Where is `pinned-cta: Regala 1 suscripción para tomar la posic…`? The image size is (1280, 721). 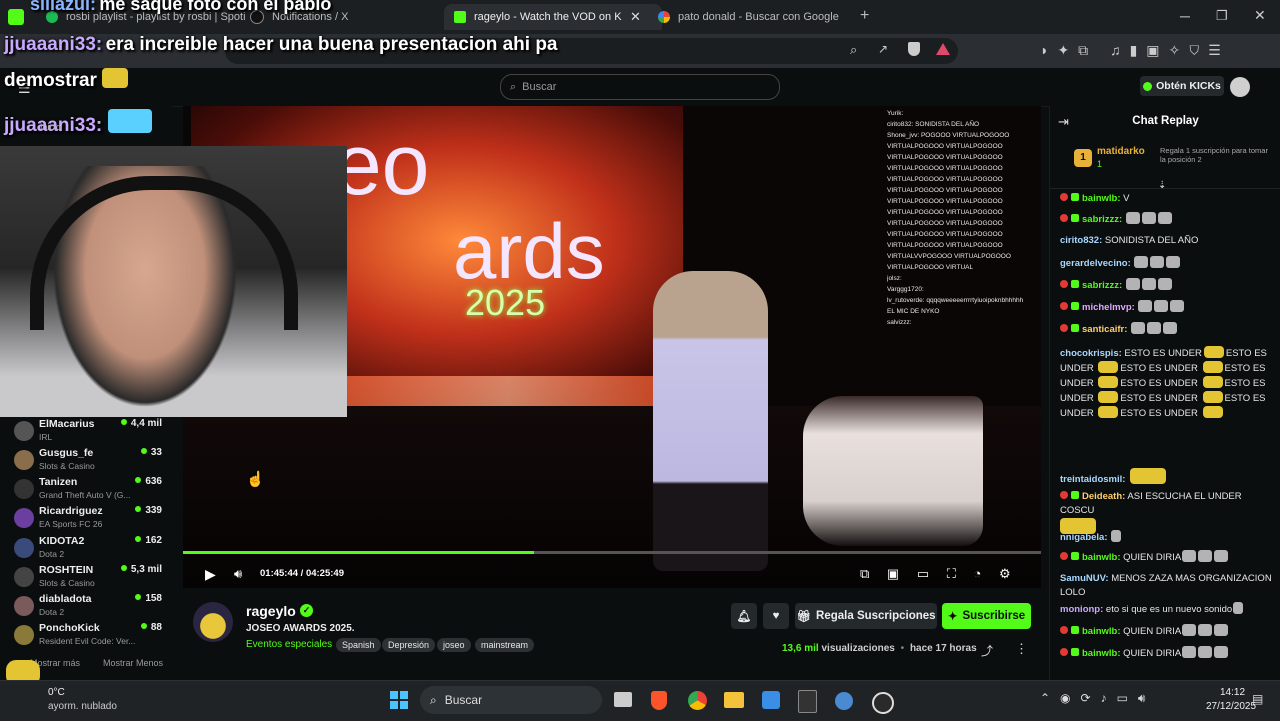 pinned-cta: Regala 1 suscripción para tomar la posic… is located at coordinates (1215, 155).